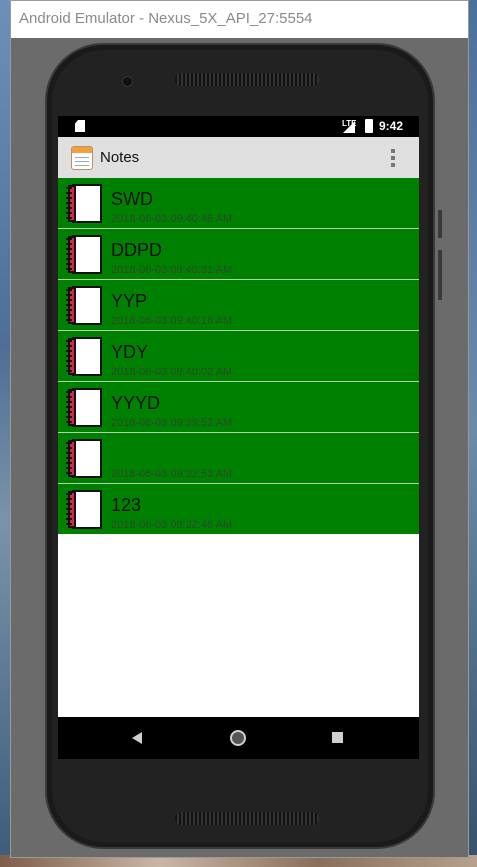  I want to click on list-item: YDY 2018-06-03 09:40:02 AM, so click(238, 356).